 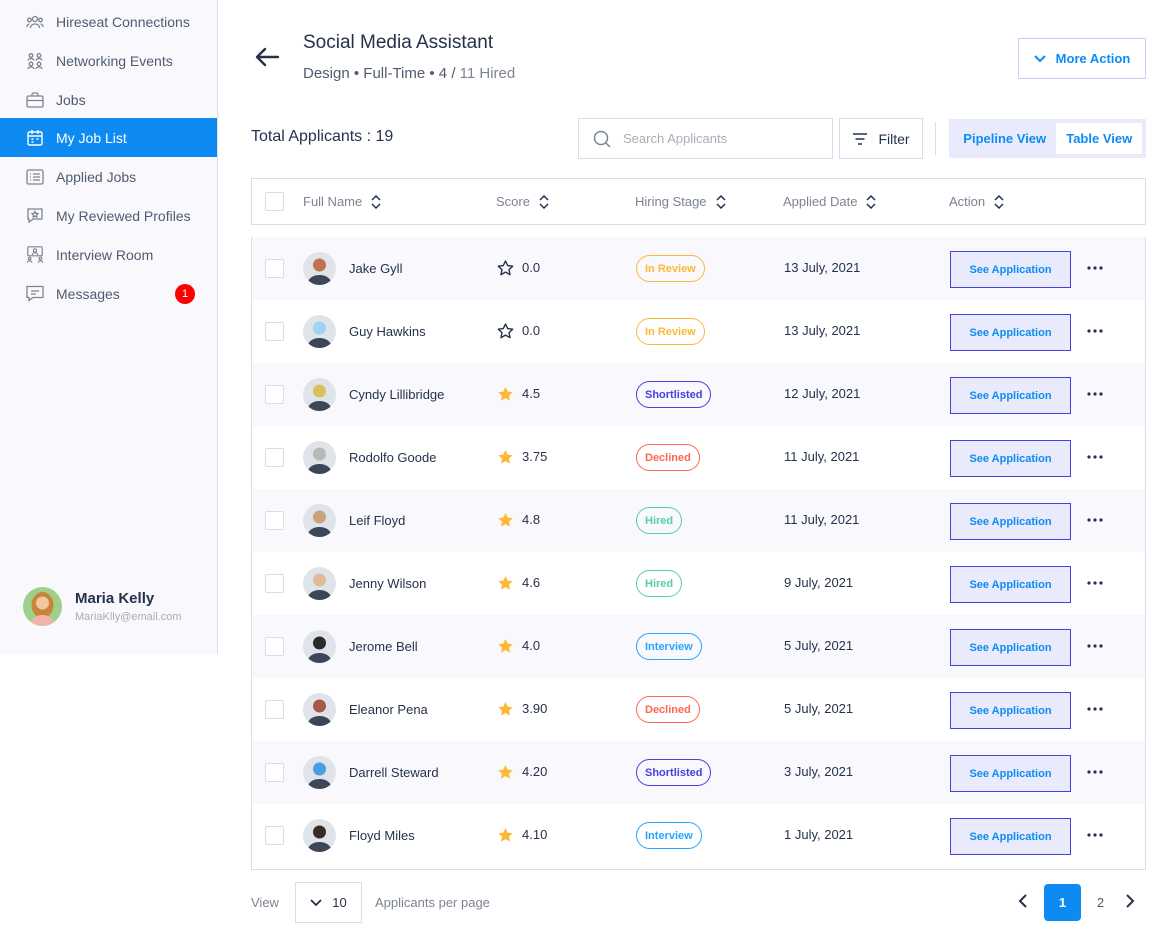 What do you see at coordinates (718, 138) in the screenshot?
I see `search-input` at bounding box center [718, 138].